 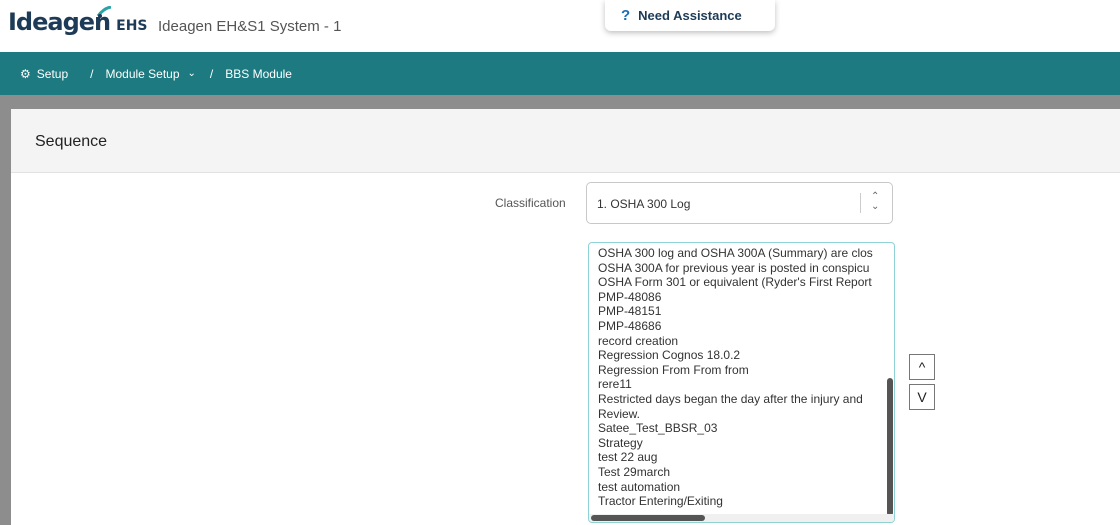 I want to click on list-item: test automation, so click(x=743, y=487).